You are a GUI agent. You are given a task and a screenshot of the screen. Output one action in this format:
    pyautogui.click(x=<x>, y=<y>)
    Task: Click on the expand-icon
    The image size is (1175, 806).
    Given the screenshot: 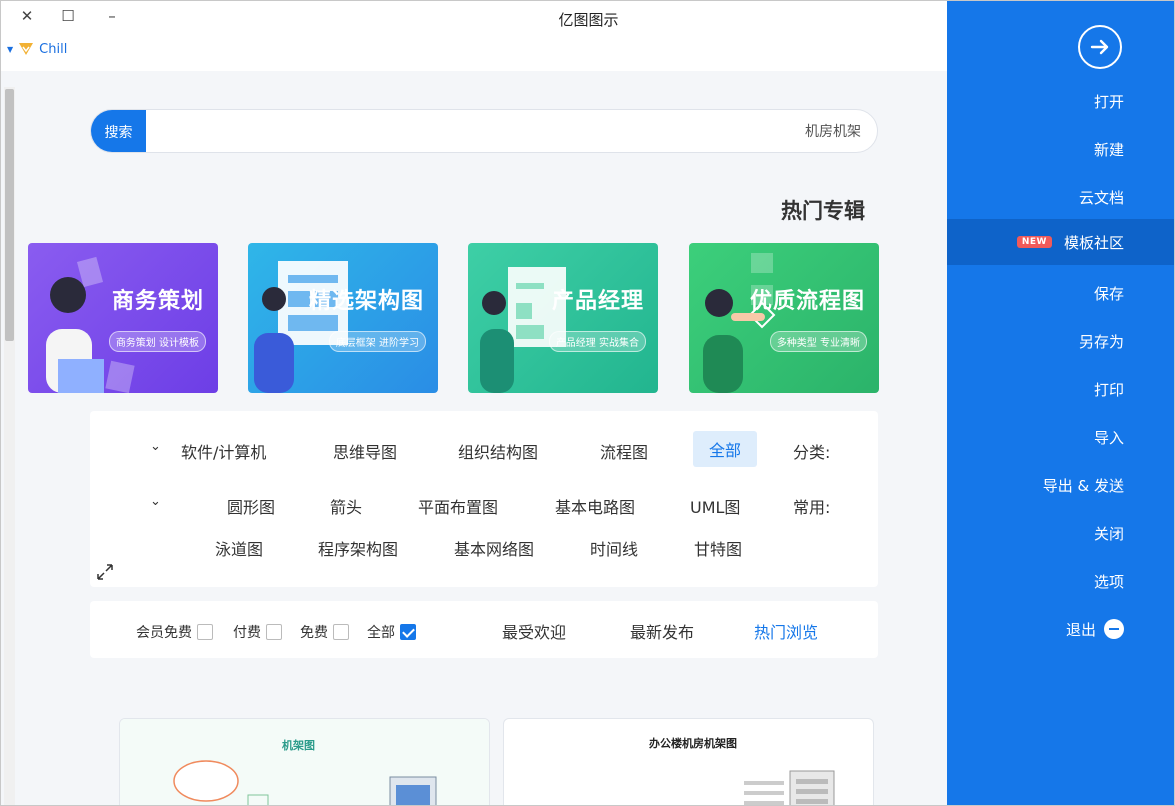 What is the action you would take?
    pyautogui.click(x=105, y=572)
    